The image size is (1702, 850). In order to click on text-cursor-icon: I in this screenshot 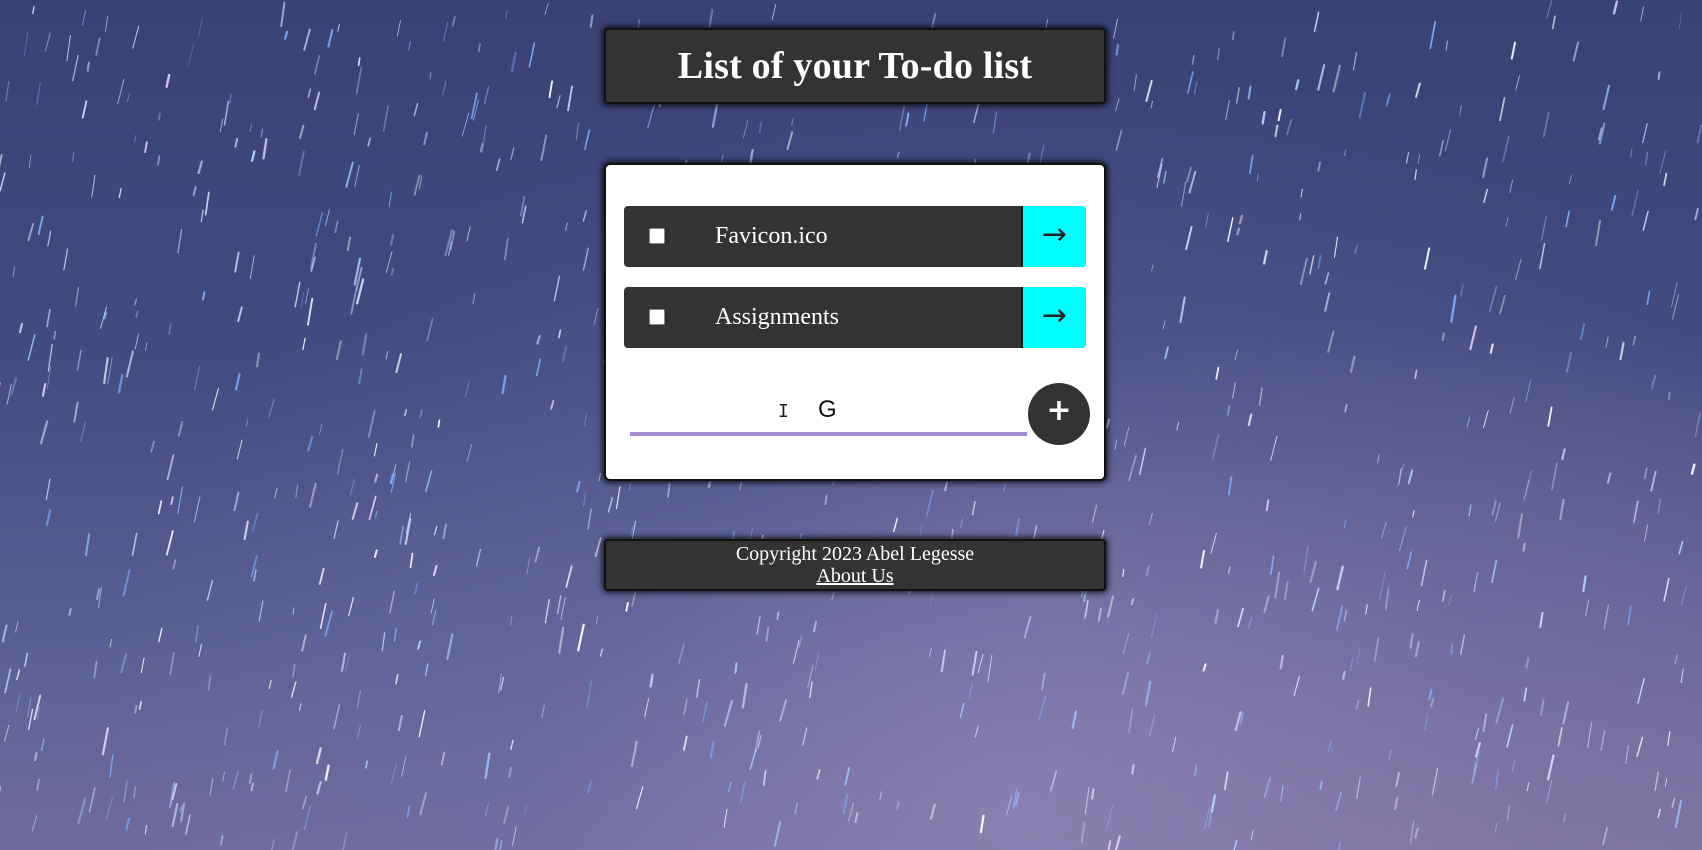, I will do `click(783, 411)`.